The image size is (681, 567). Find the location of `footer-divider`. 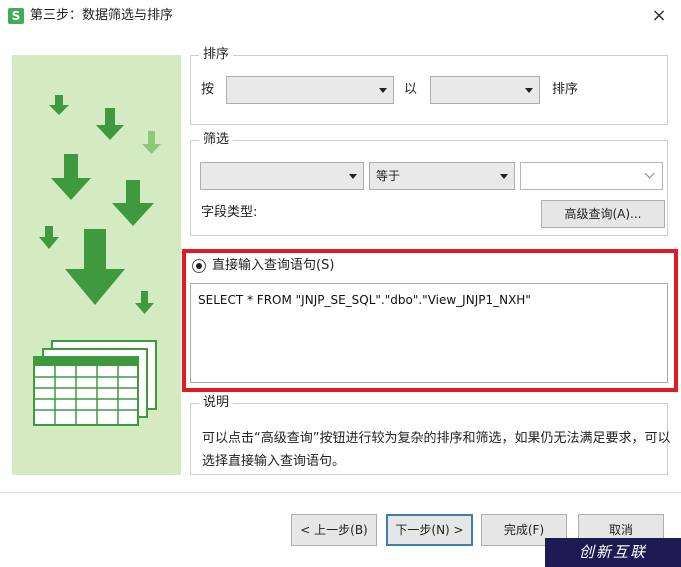

footer-divider is located at coordinates (340, 492).